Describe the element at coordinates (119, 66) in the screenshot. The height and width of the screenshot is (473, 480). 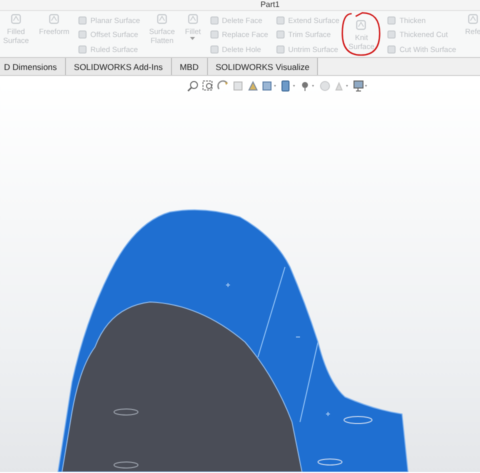
I see `ribbon-tab: SOLIDWORKS Add-Ins` at that location.